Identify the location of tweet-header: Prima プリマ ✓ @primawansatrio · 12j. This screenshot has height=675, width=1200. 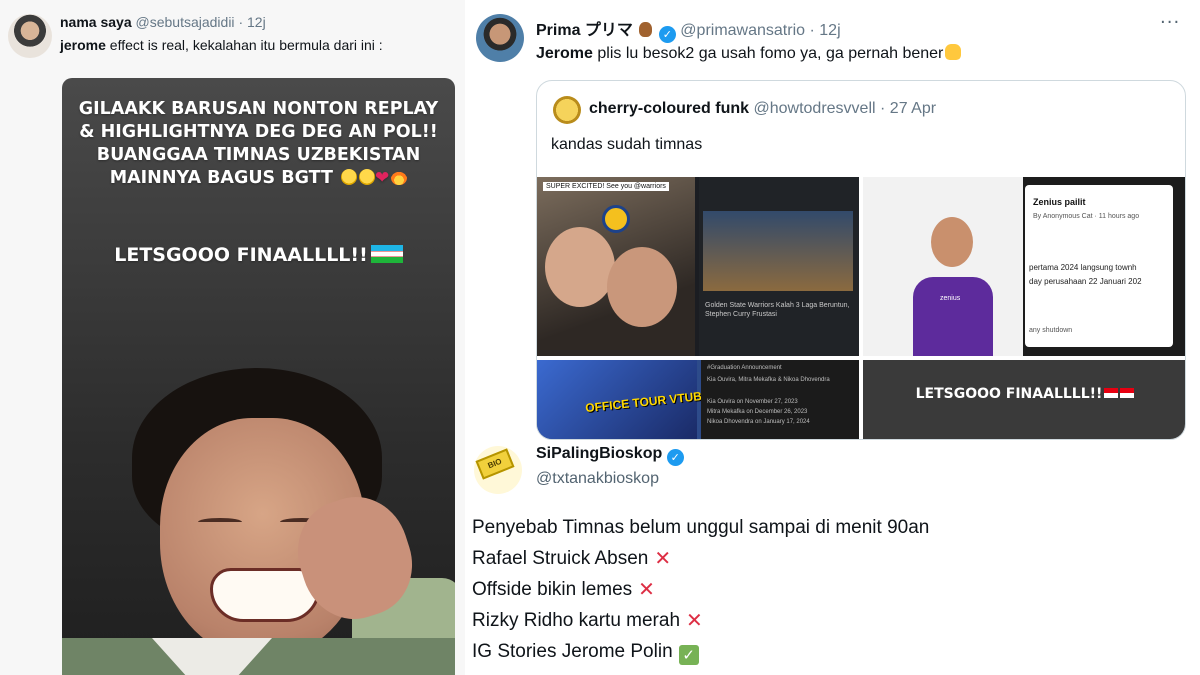
(688, 29).